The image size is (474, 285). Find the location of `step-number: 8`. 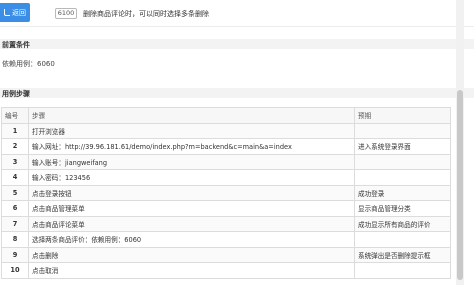

step-number: 8 is located at coordinates (15, 239).